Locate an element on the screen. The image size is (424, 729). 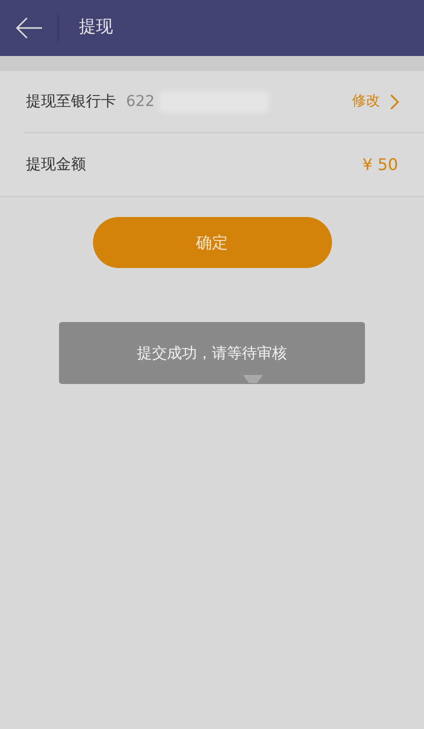
down-triangle-icon is located at coordinates (253, 379).